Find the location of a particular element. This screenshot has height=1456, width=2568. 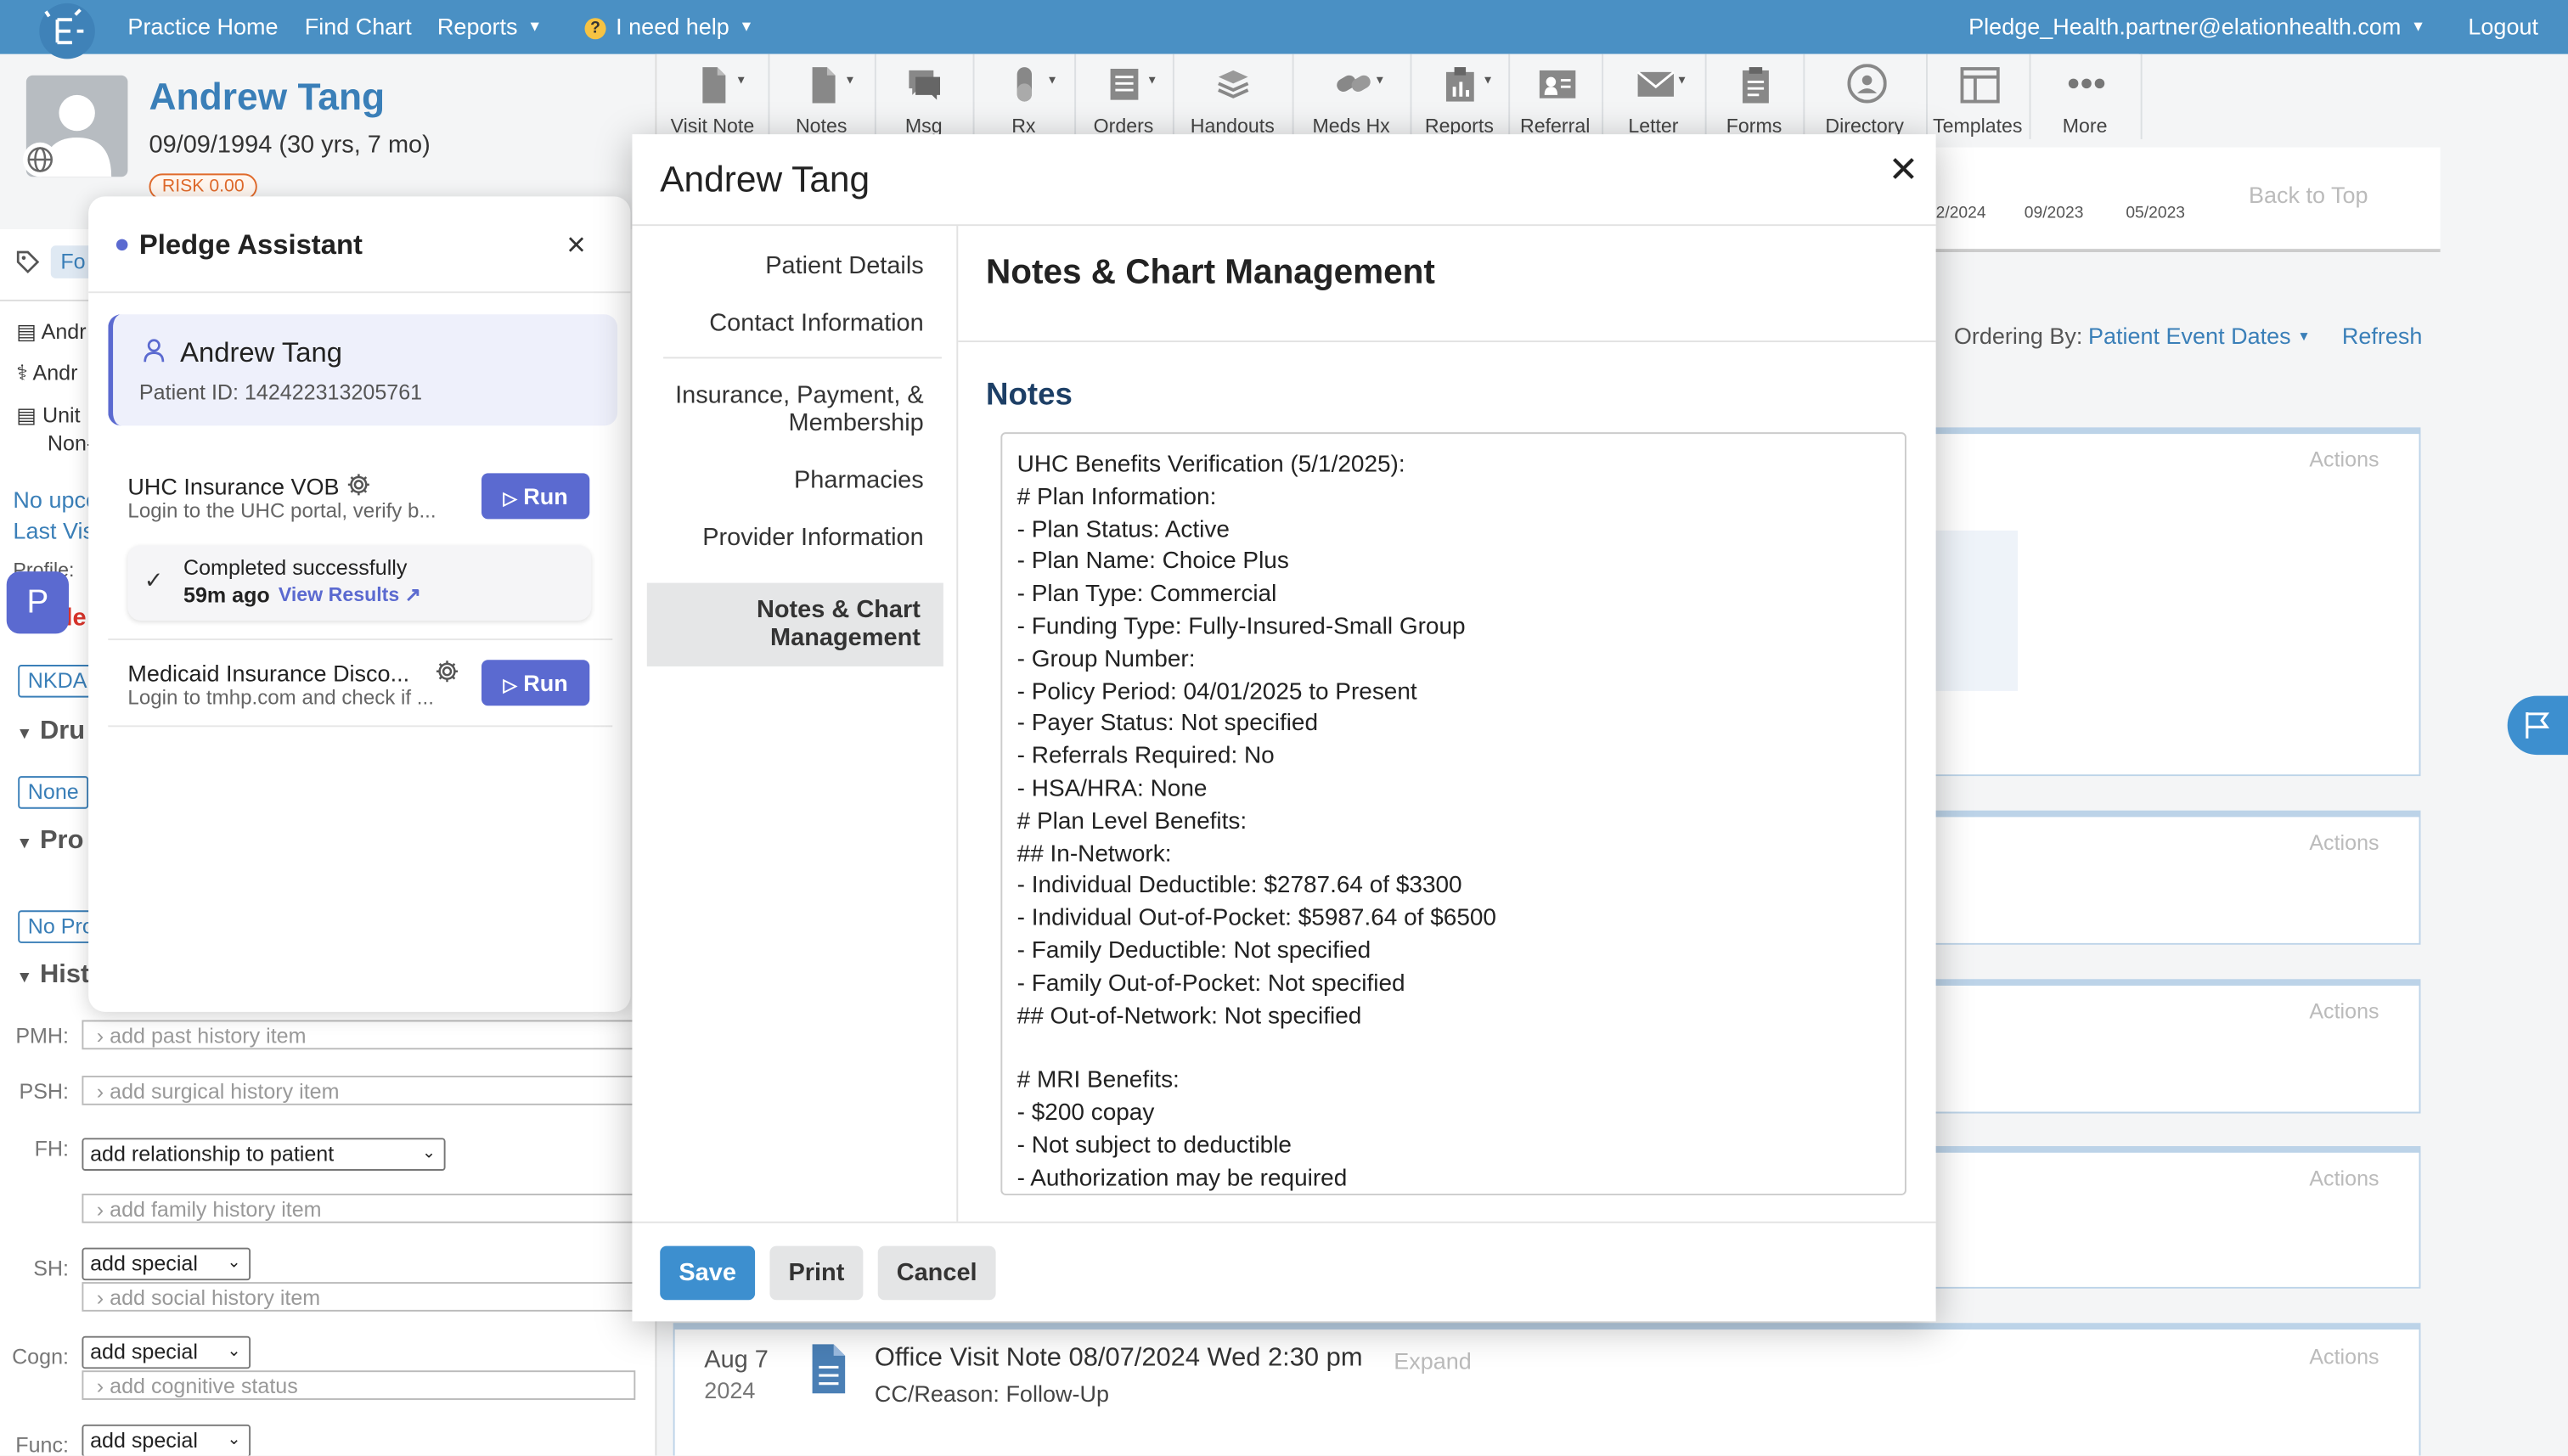

fh-input: › add family history item is located at coordinates (359, 1208).